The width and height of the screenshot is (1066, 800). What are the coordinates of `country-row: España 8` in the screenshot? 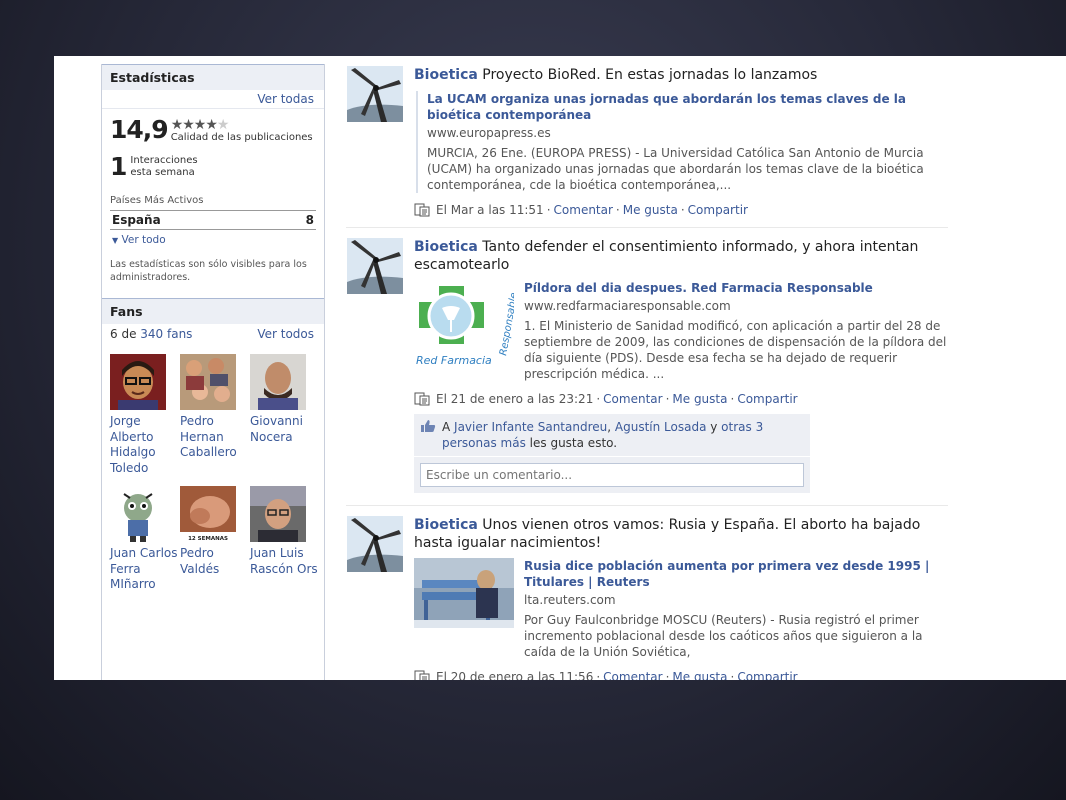 It's located at (213, 220).